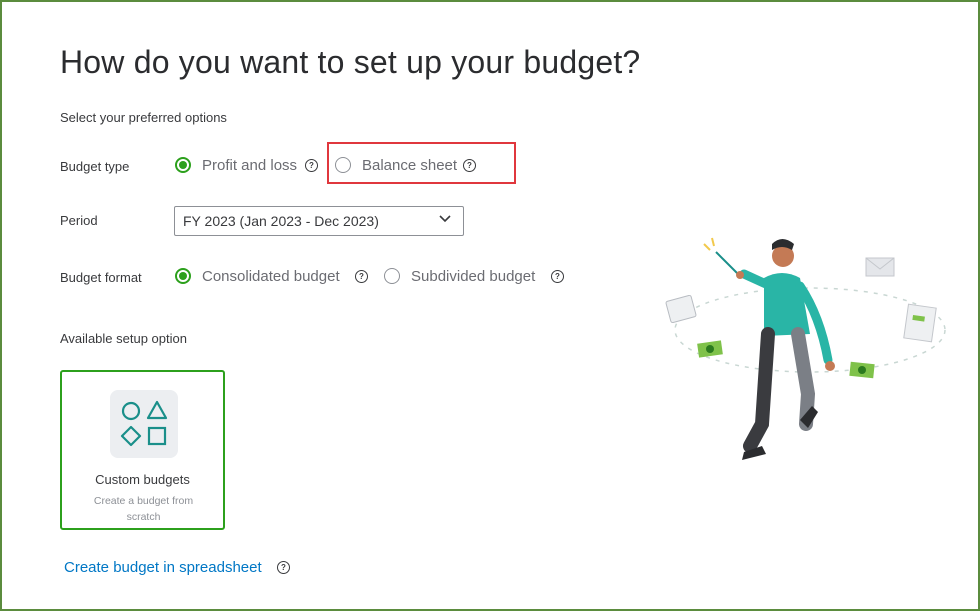  Describe the element at coordinates (183, 165) in the screenshot. I see `profit-and-loss-radio` at that location.